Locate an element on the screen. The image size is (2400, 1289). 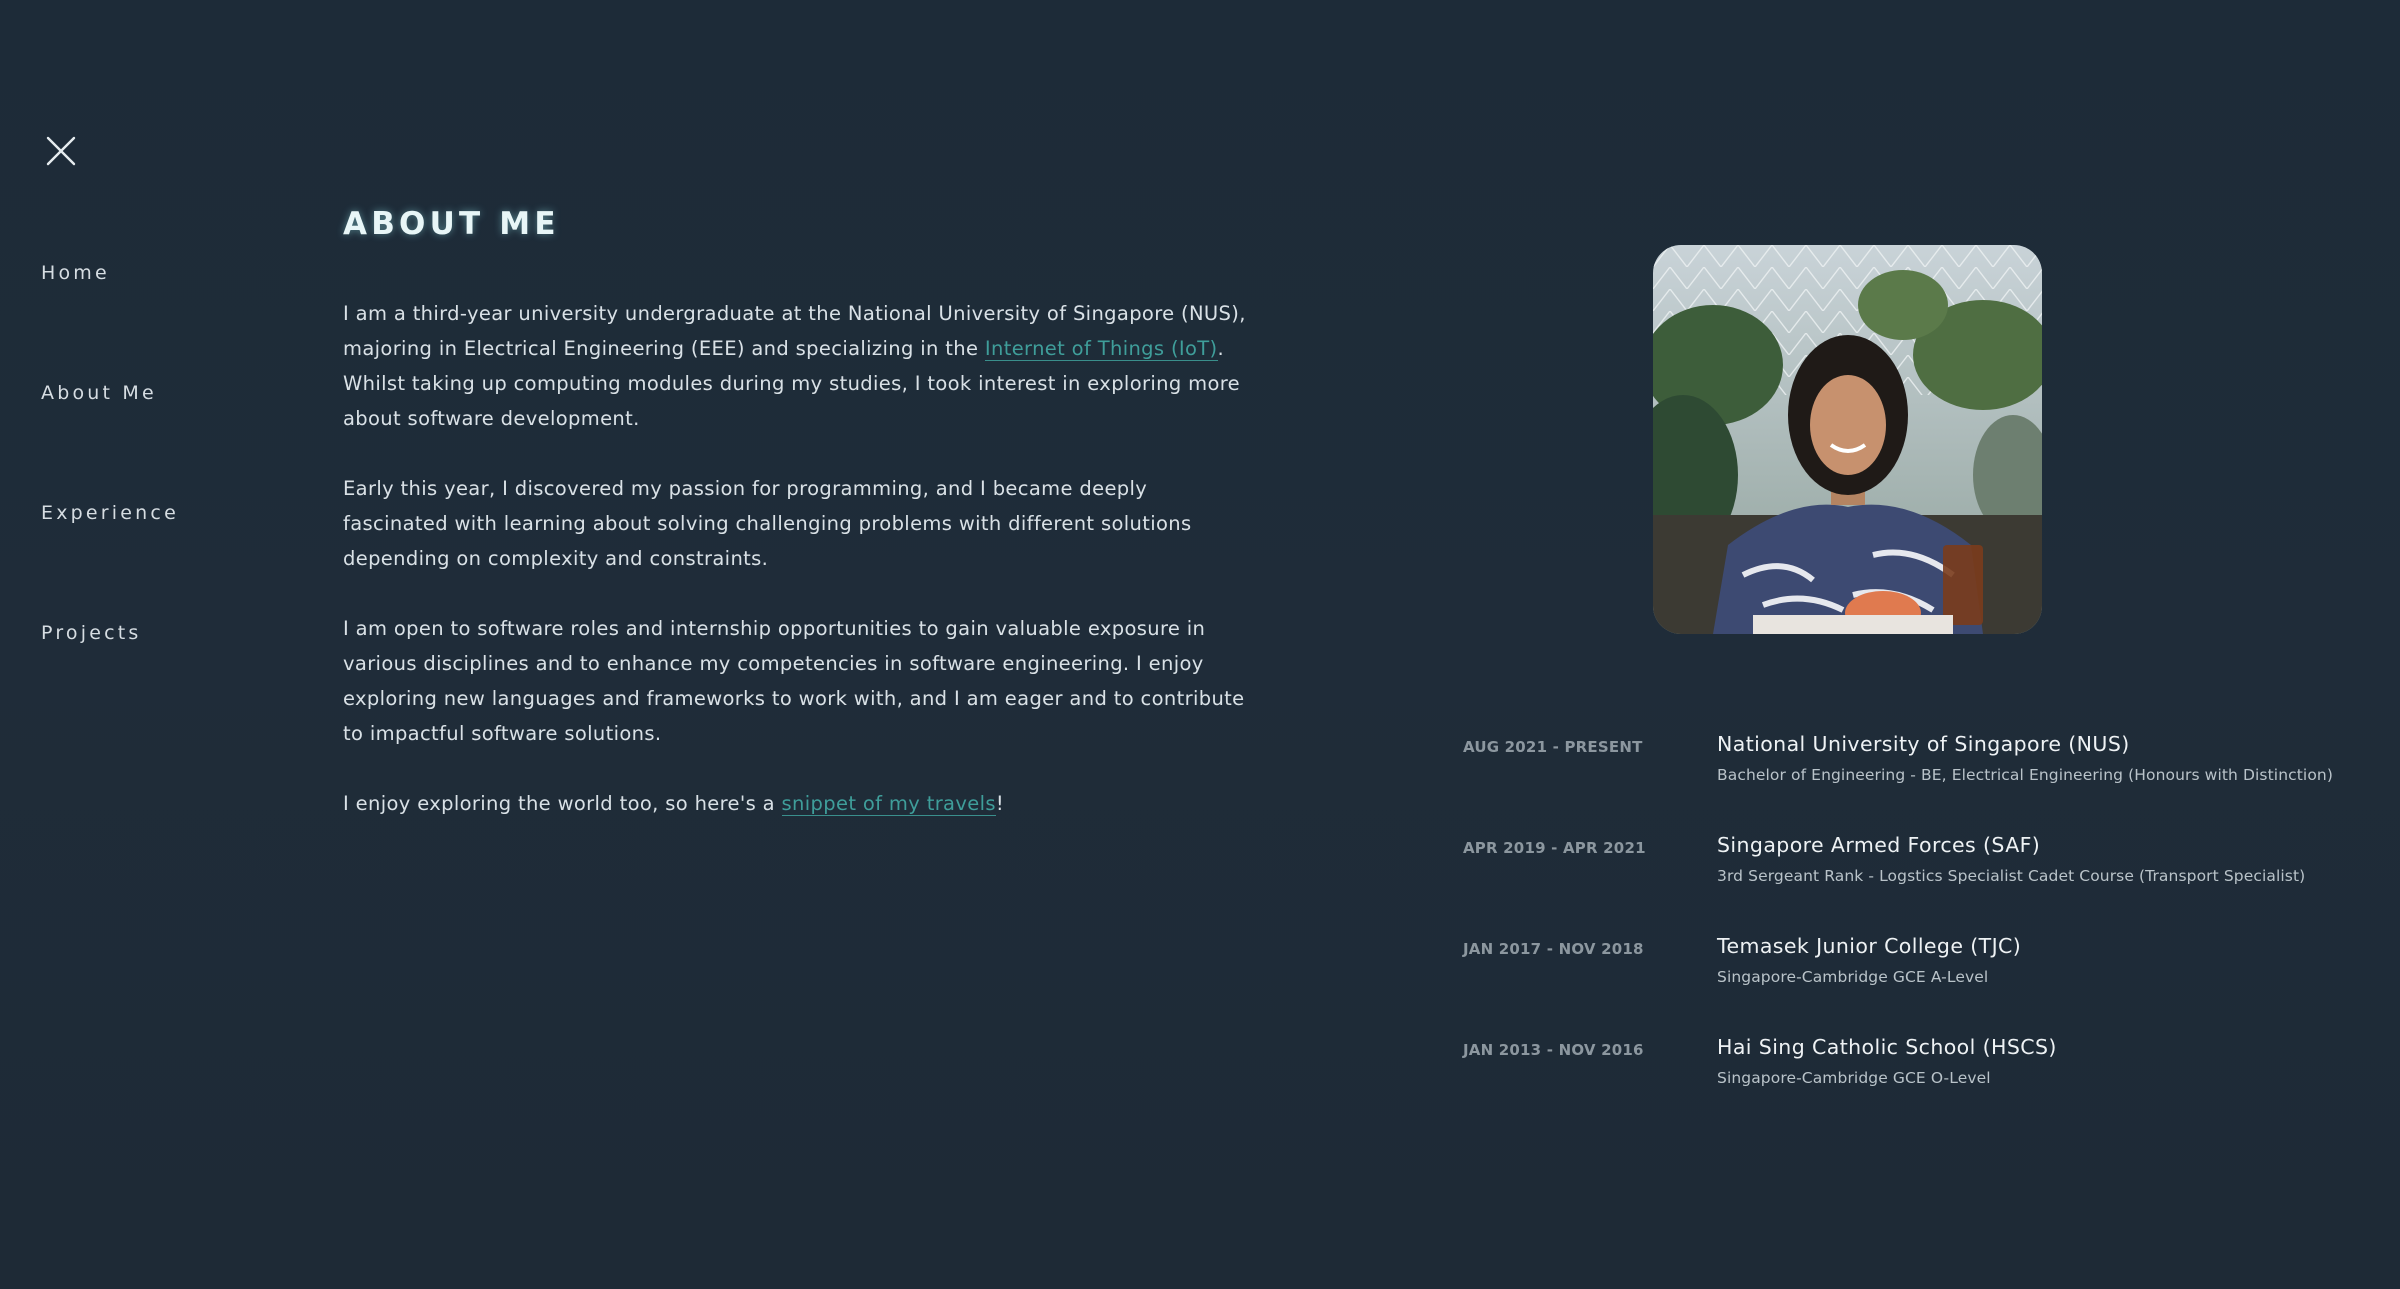
page-title: ABOUT ME is located at coordinates (451, 224).